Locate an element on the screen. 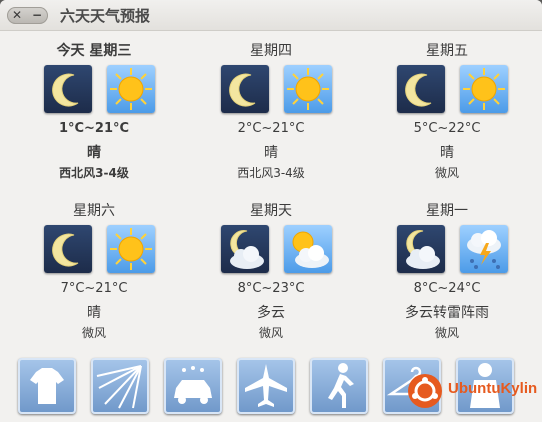  temperature-range: 1°C~21°C is located at coordinates (94, 128).